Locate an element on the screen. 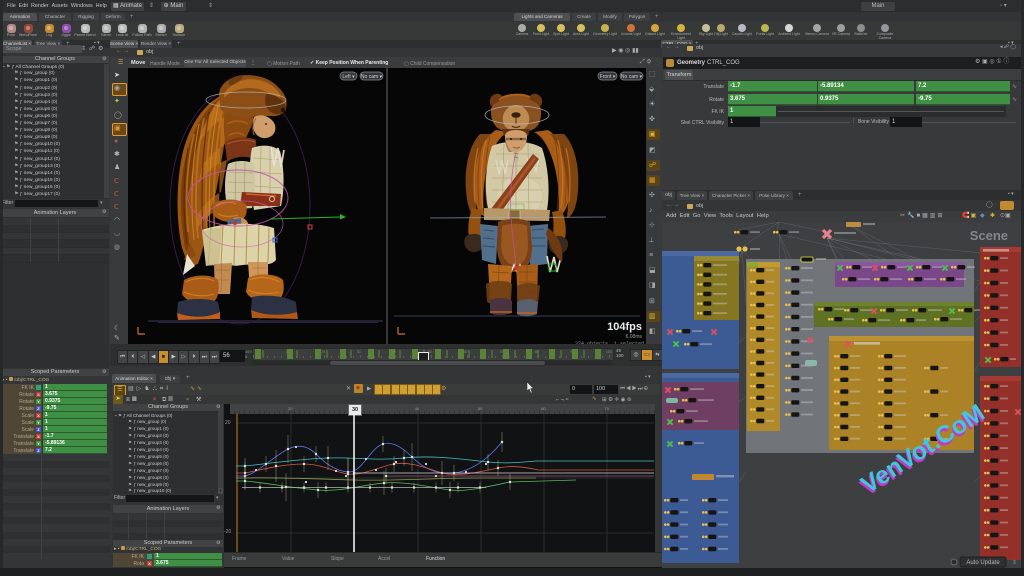 The height and width of the screenshot is (576, 1024). svg-text: Front ▾ is located at coordinates (608, 77).